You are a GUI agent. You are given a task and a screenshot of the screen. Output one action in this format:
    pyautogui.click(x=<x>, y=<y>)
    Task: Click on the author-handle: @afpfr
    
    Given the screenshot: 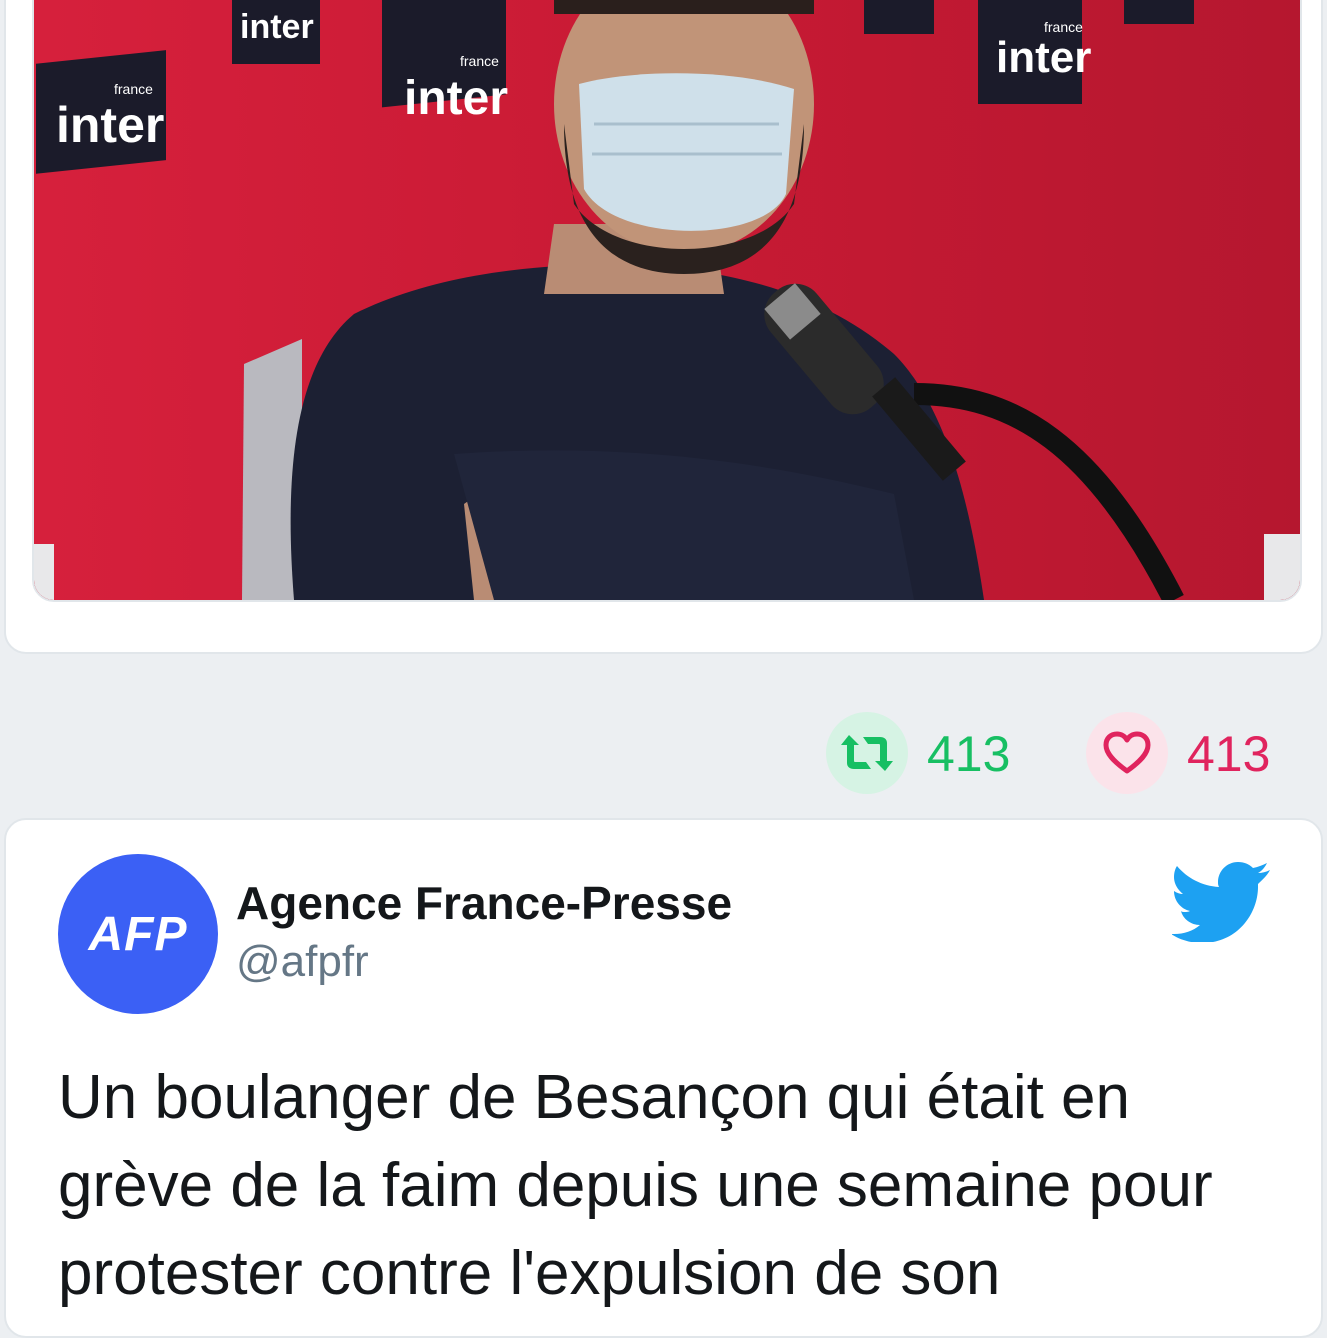 What is the action you would take?
    pyautogui.click(x=302, y=962)
    